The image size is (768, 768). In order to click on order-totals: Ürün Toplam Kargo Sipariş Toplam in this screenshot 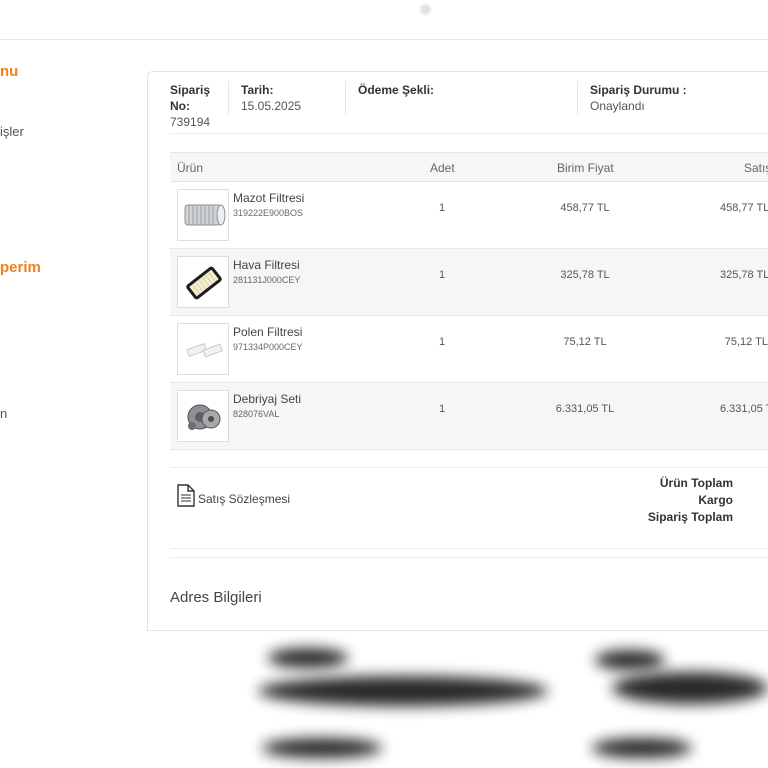, I will do `click(646, 500)`.